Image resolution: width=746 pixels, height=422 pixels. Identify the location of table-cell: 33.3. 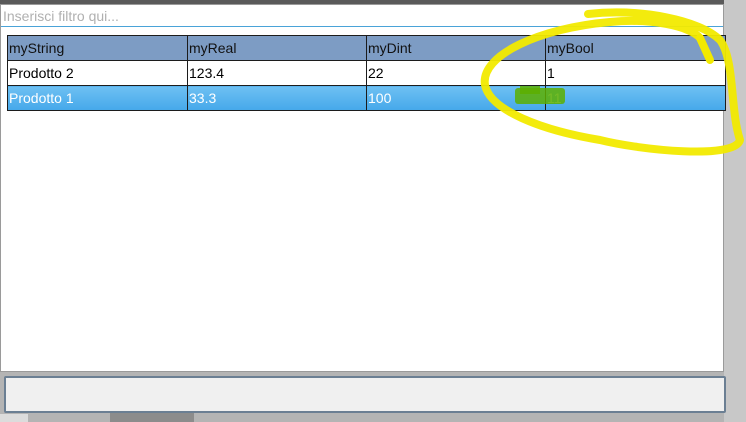
(277, 98).